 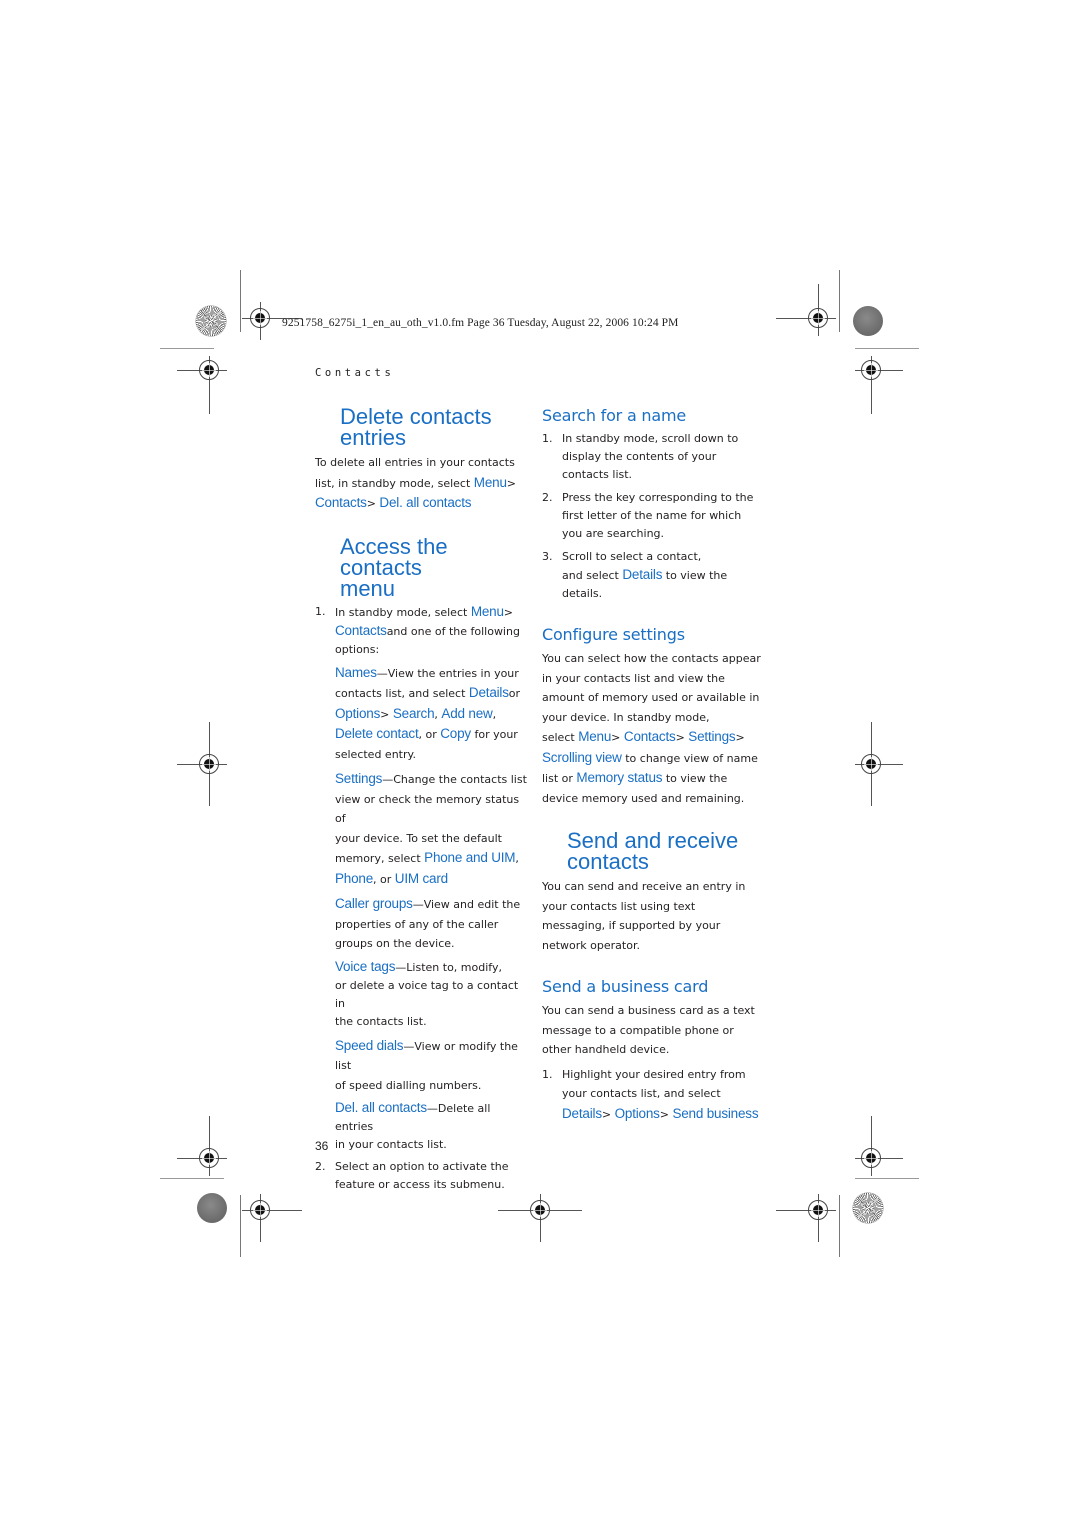 I want to click on text: memory, select, so click(x=380, y=858).